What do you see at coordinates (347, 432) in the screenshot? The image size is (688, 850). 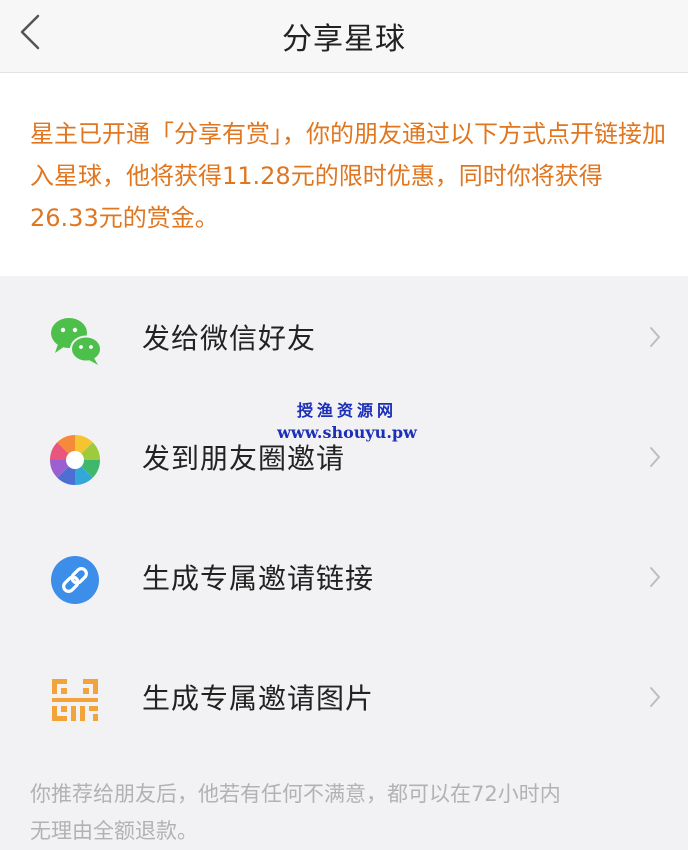 I see `watermark-url: www.shouyu.pw` at bounding box center [347, 432].